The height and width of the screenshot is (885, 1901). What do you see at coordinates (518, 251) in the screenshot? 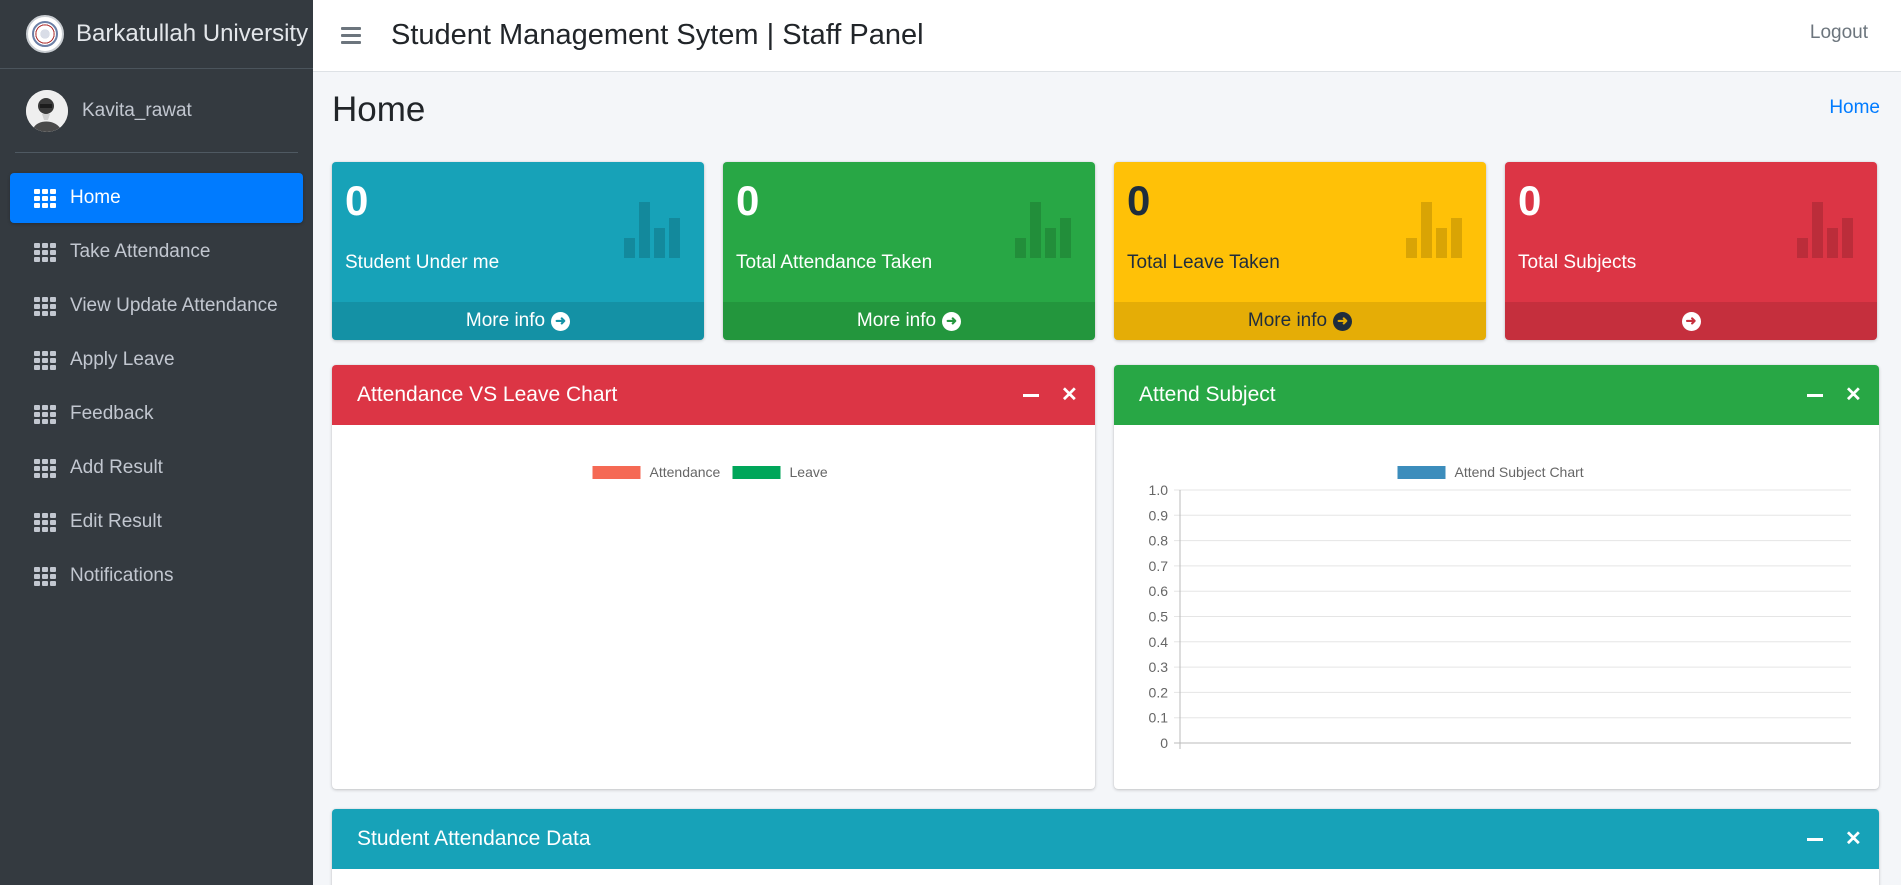
I see `stat-box-students: 0 Student Under me More info ➜` at bounding box center [518, 251].